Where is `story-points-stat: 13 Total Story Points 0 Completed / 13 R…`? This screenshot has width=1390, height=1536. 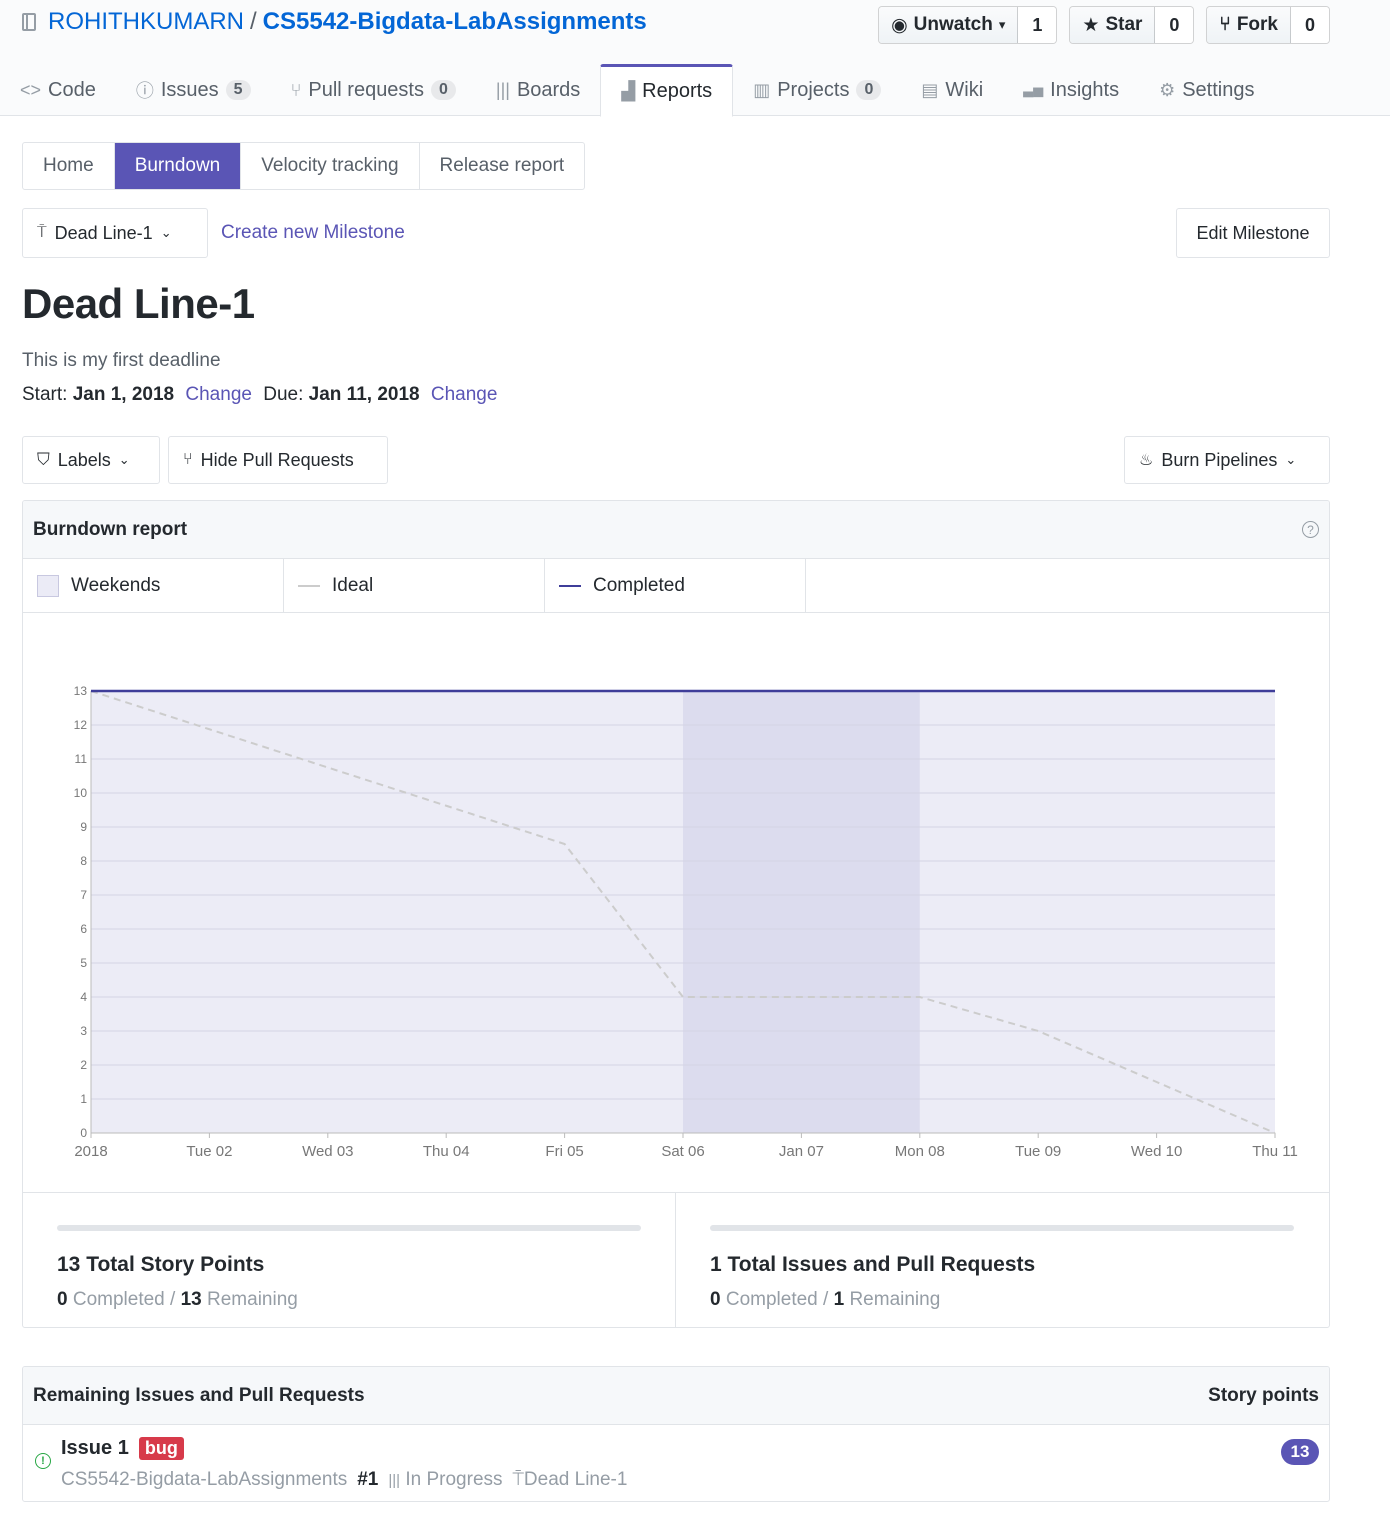 story-points-stat: 13 Total Story Points 0 Completed / 13 R… is located at coordinates (349, 1260).